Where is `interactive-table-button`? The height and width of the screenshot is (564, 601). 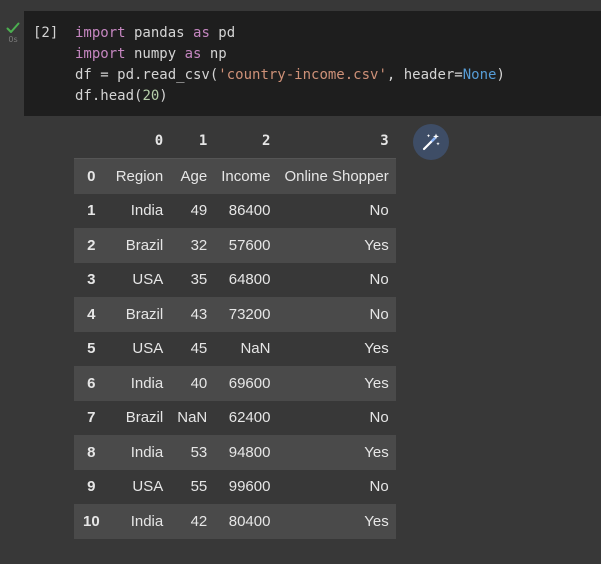
interactive-table-button is located at coordinates (431, 142).